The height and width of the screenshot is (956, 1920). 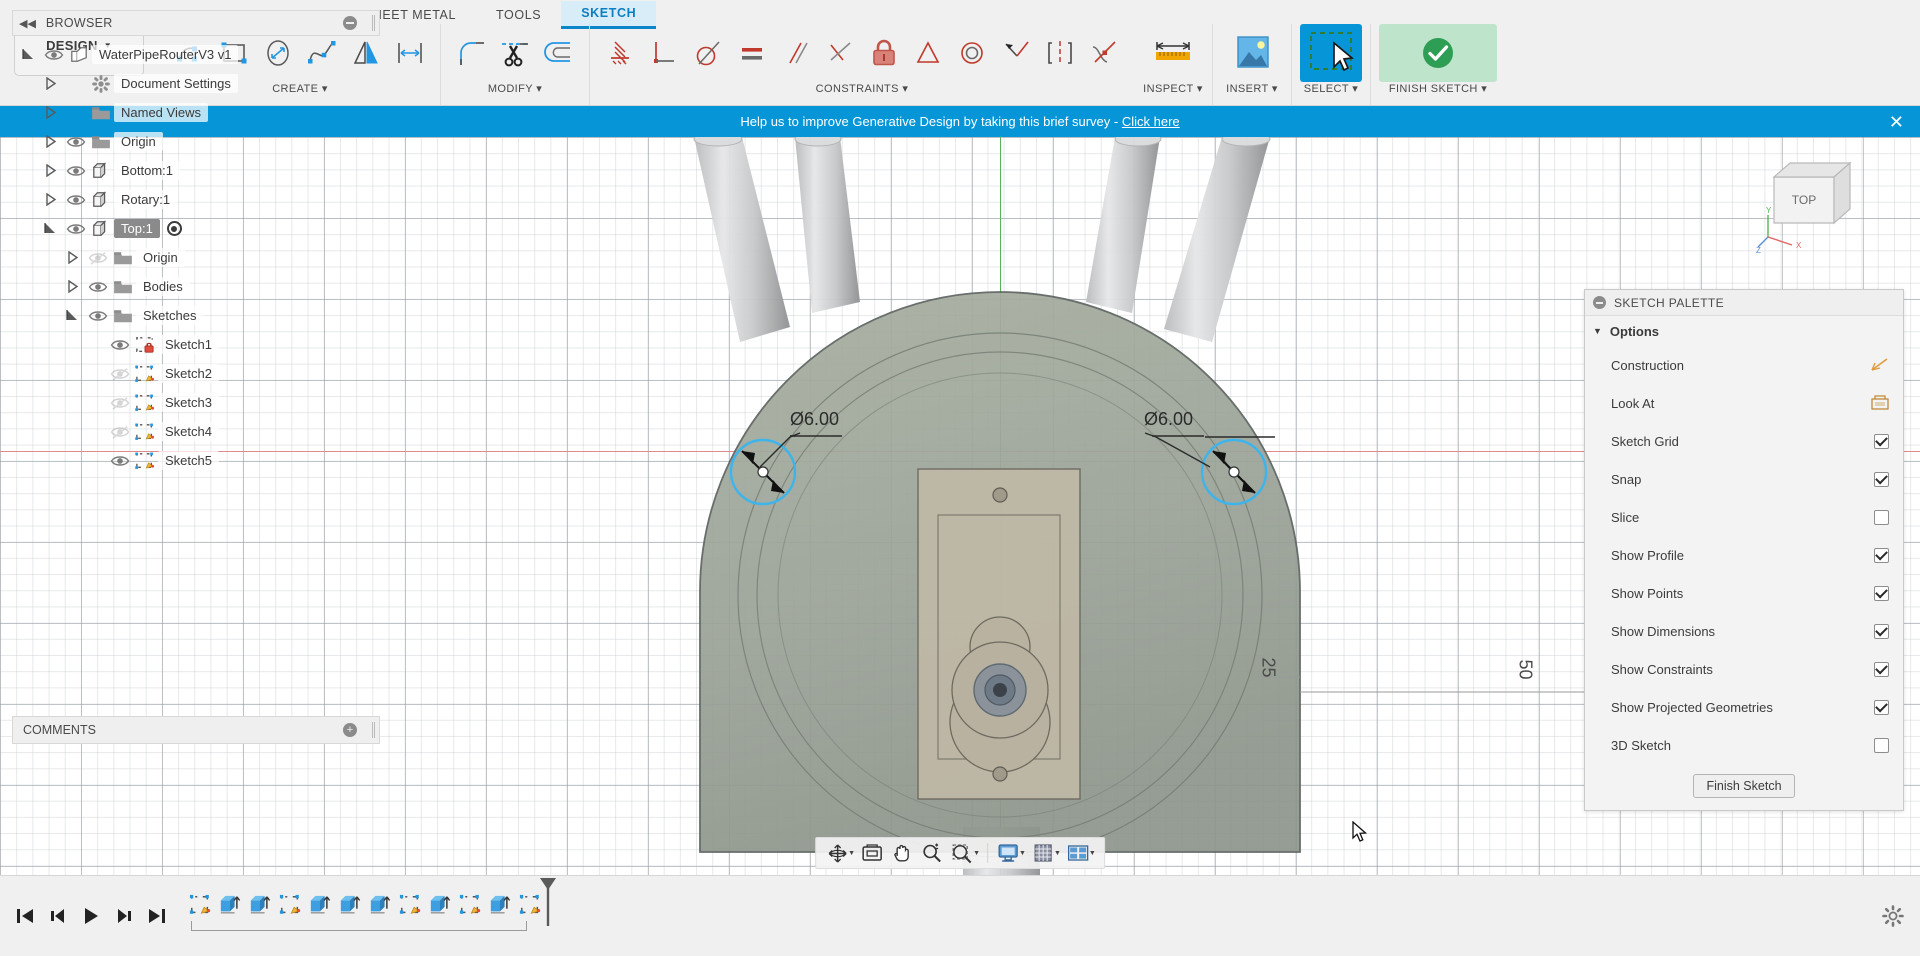 I want to click on browser-node-waterpiperouterv3-v1: WaterPipeRouterV3 v1, so click(x=196, y=54).